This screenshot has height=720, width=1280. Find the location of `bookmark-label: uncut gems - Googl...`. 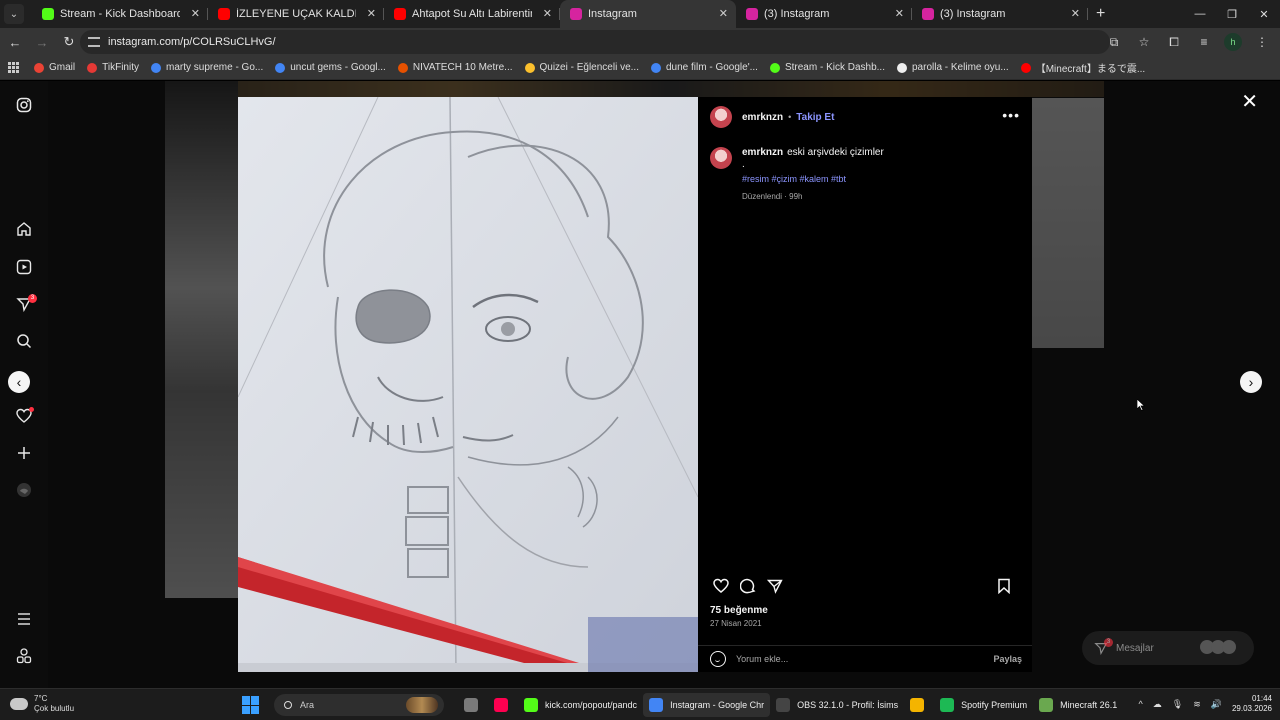

bookmark-label: uncut gems - Googl... is located at coordinates (338, 67).